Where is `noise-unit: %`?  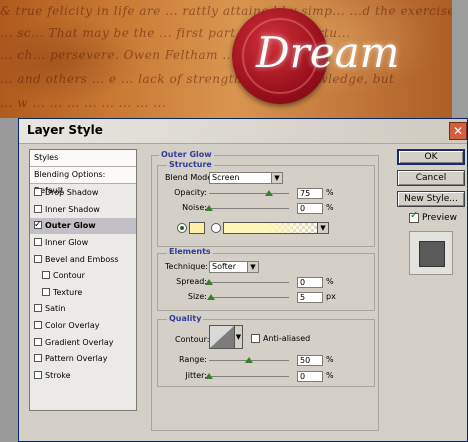 noise-unit: % is located at coordinates (330, 207).